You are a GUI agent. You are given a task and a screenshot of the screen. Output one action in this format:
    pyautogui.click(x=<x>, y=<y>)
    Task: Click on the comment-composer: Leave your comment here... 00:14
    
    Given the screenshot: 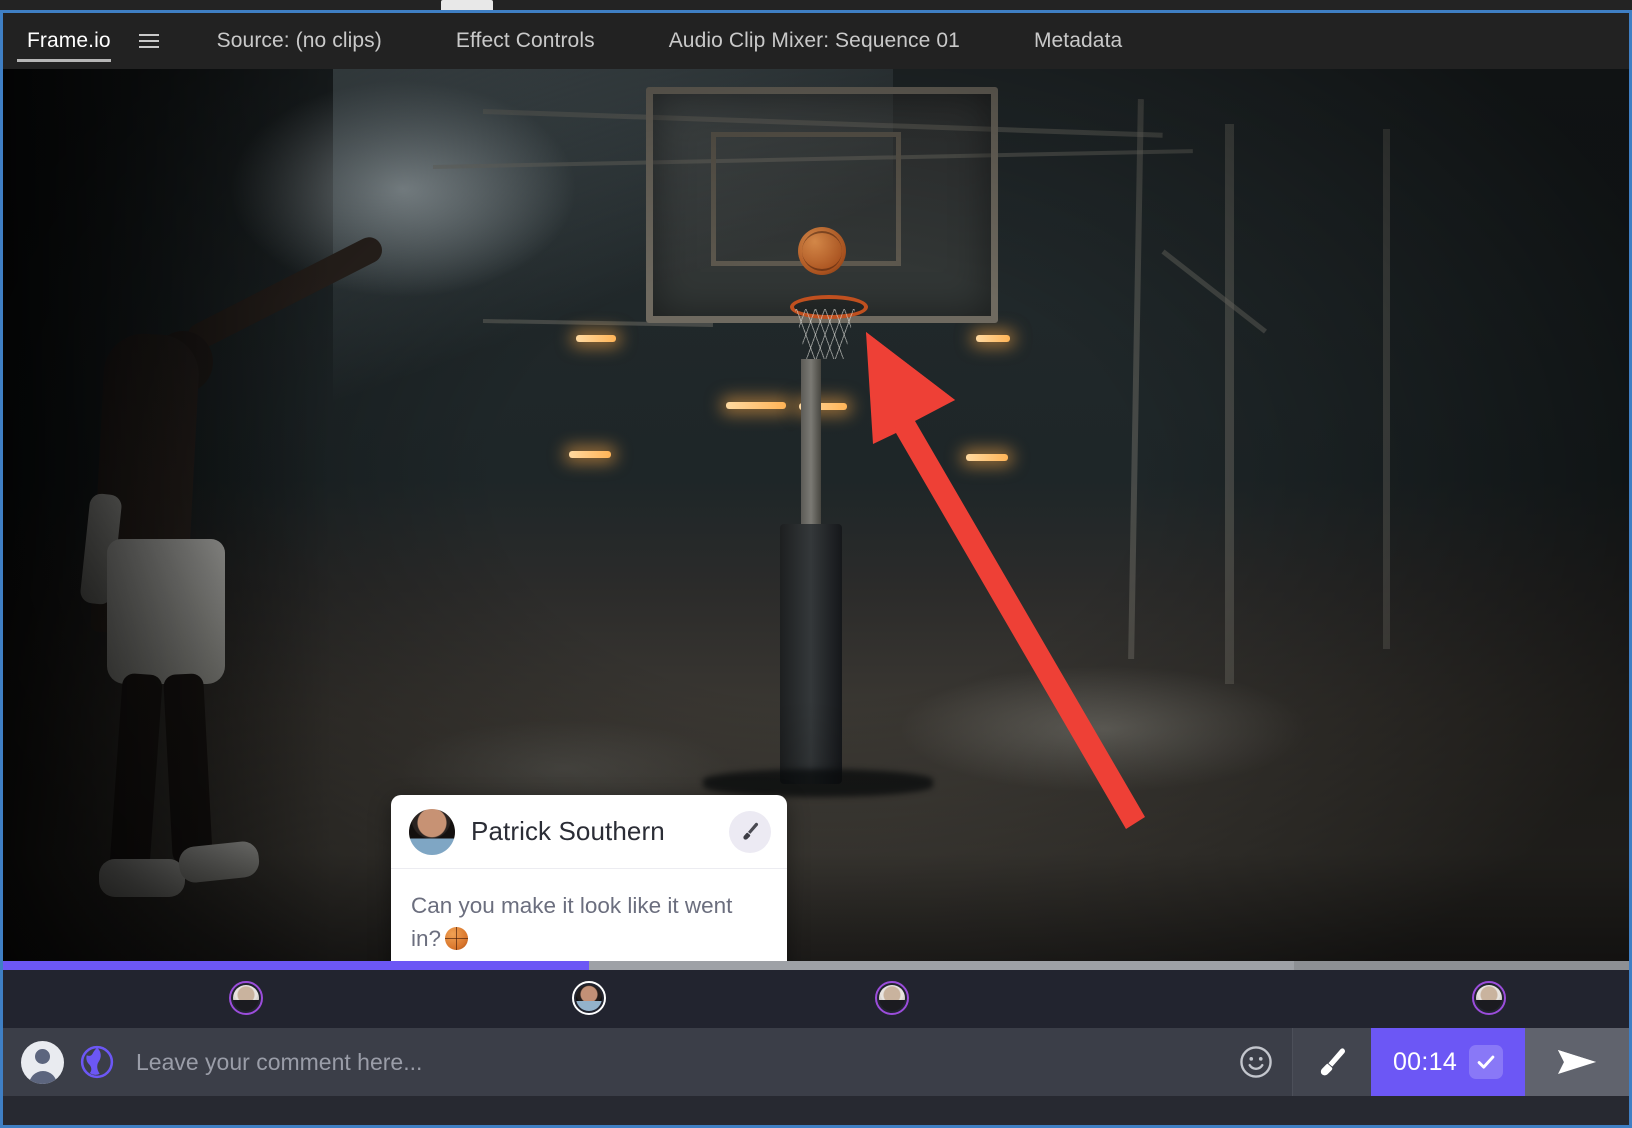 What is the action you would take?
    pyautogui.click(x=816, y=1062)
    